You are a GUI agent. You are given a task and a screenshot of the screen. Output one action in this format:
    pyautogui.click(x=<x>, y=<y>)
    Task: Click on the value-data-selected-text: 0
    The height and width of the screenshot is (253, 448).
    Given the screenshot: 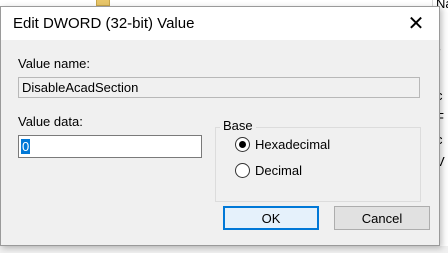 What is the action you would take?
    pyautogui.click(x=26, y=146)
    